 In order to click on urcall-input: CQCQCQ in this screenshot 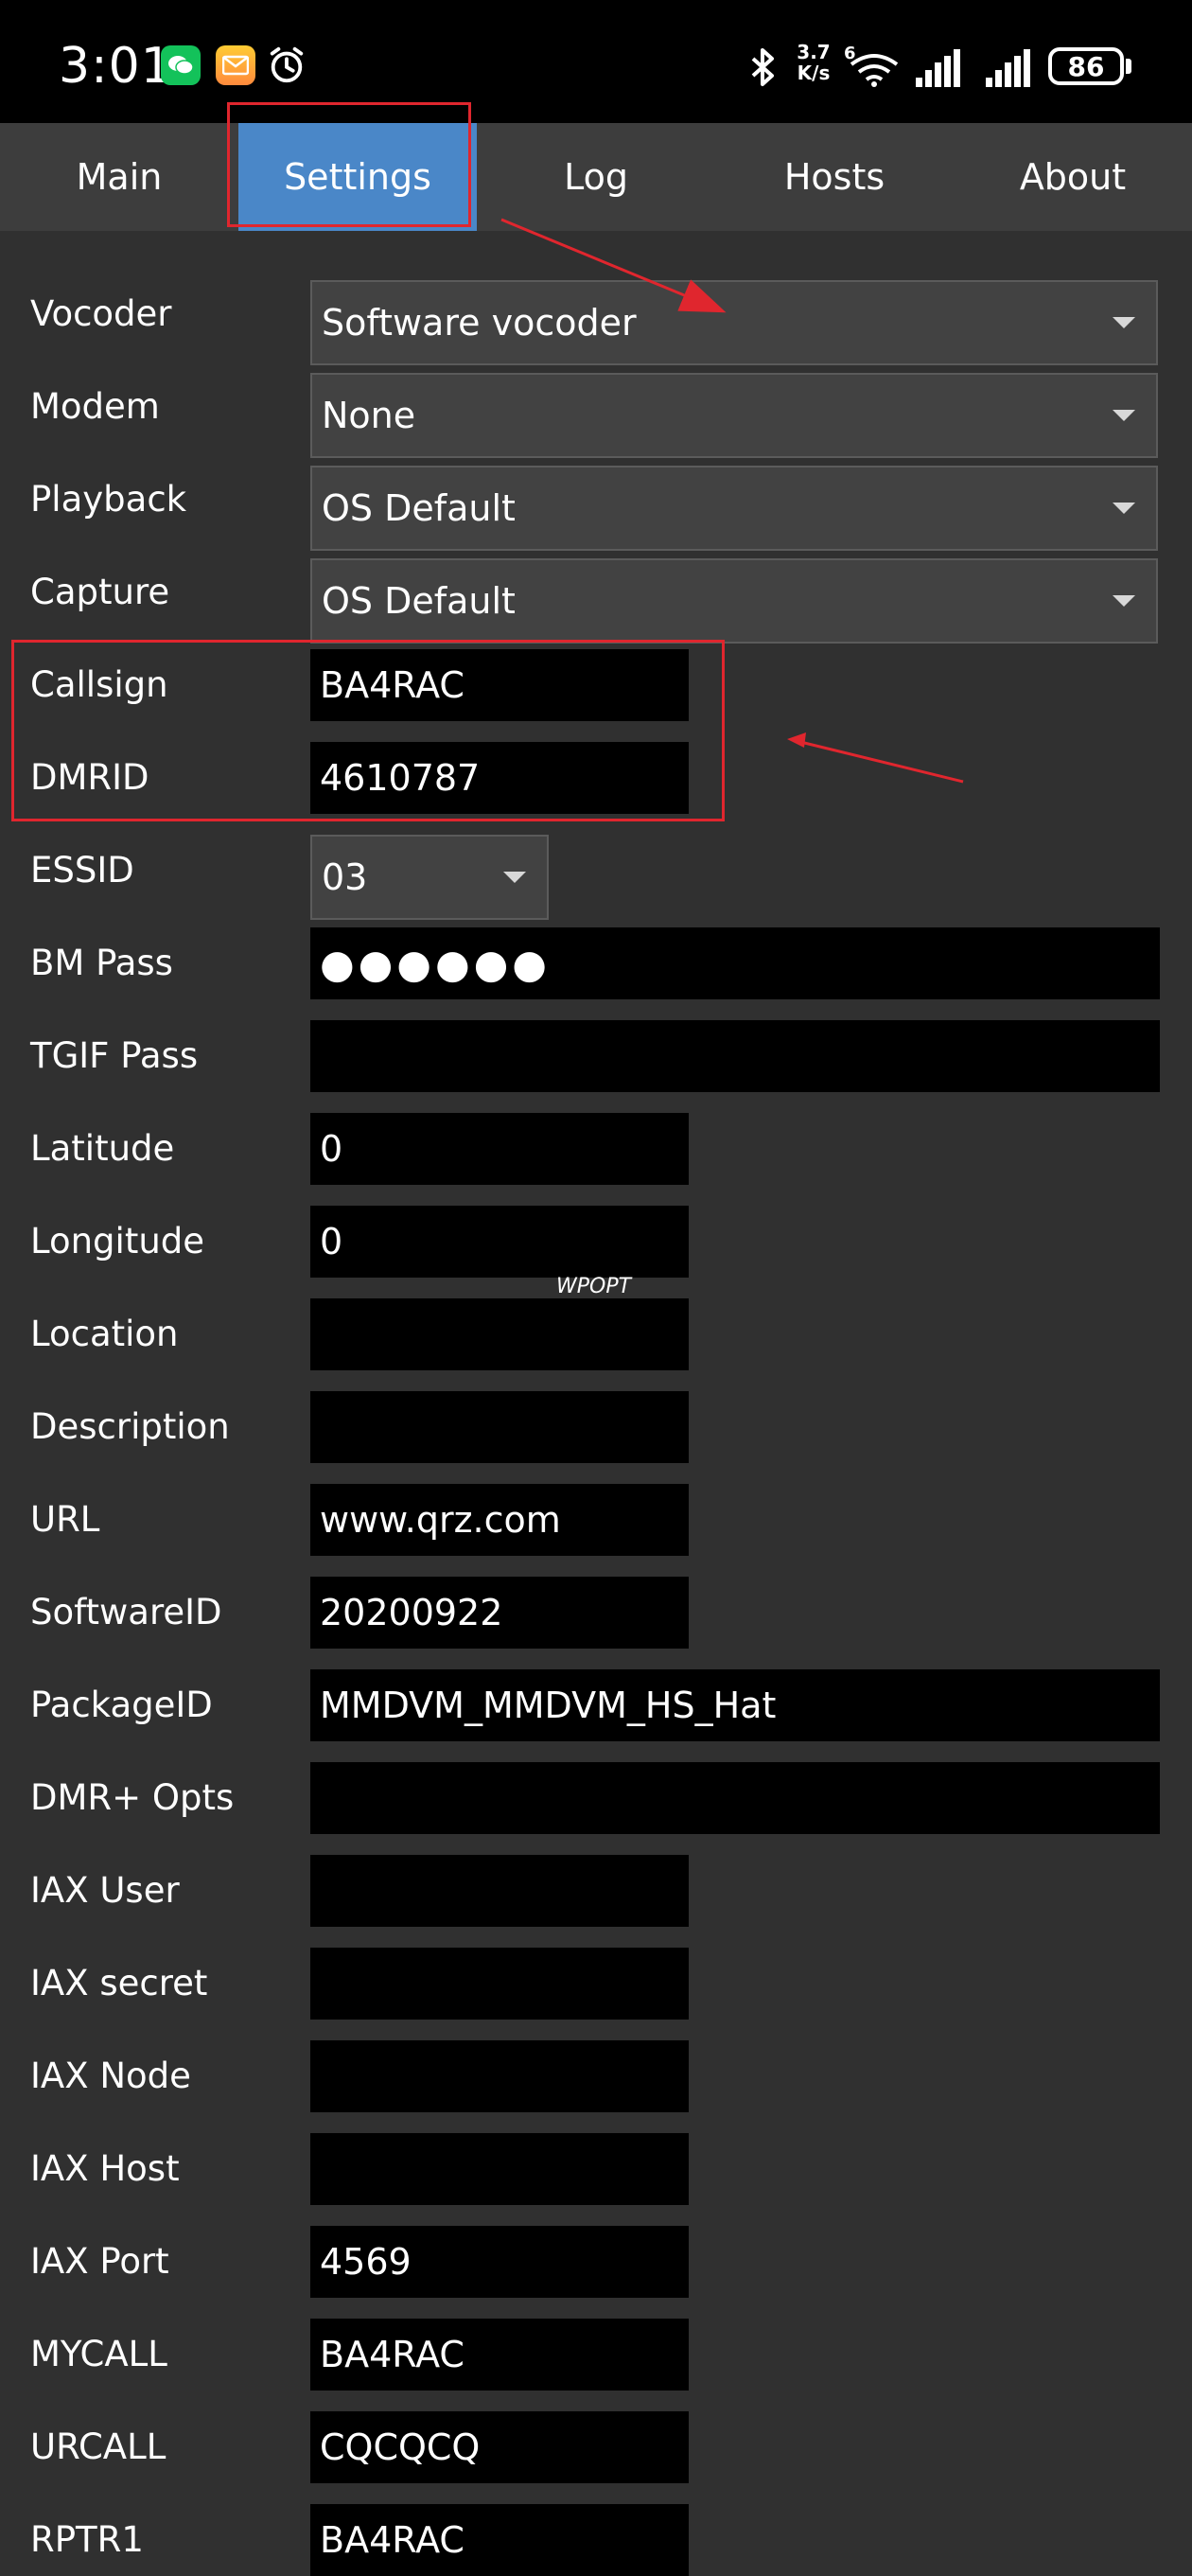, I will do `click(499, 2447)`.